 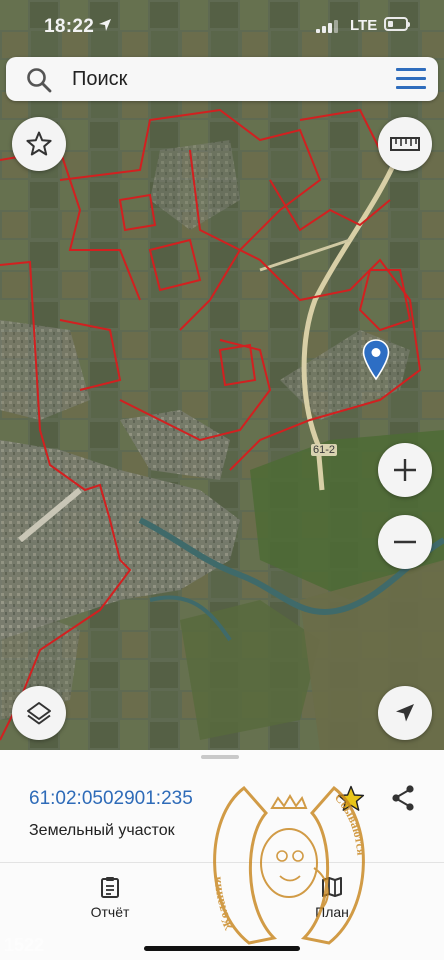 I want to click on tab-plan-label: План, so click(x=332, y=912).